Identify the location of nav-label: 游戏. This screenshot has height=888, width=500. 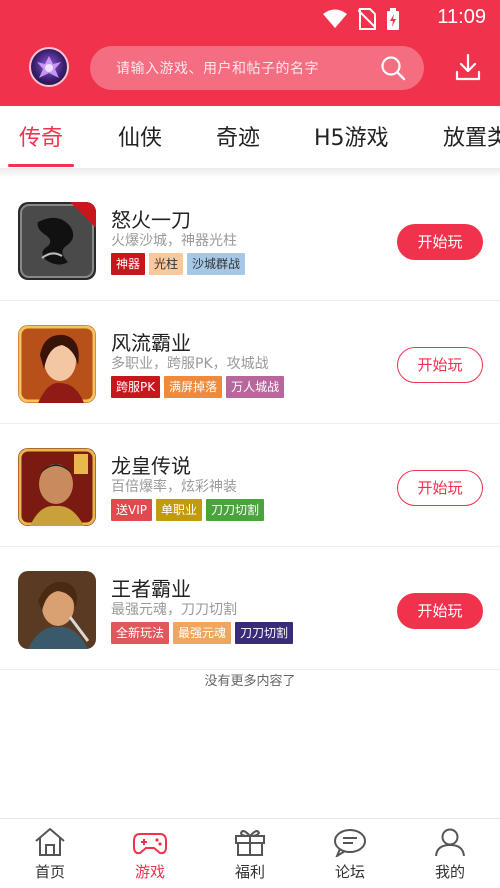
(149, 872).